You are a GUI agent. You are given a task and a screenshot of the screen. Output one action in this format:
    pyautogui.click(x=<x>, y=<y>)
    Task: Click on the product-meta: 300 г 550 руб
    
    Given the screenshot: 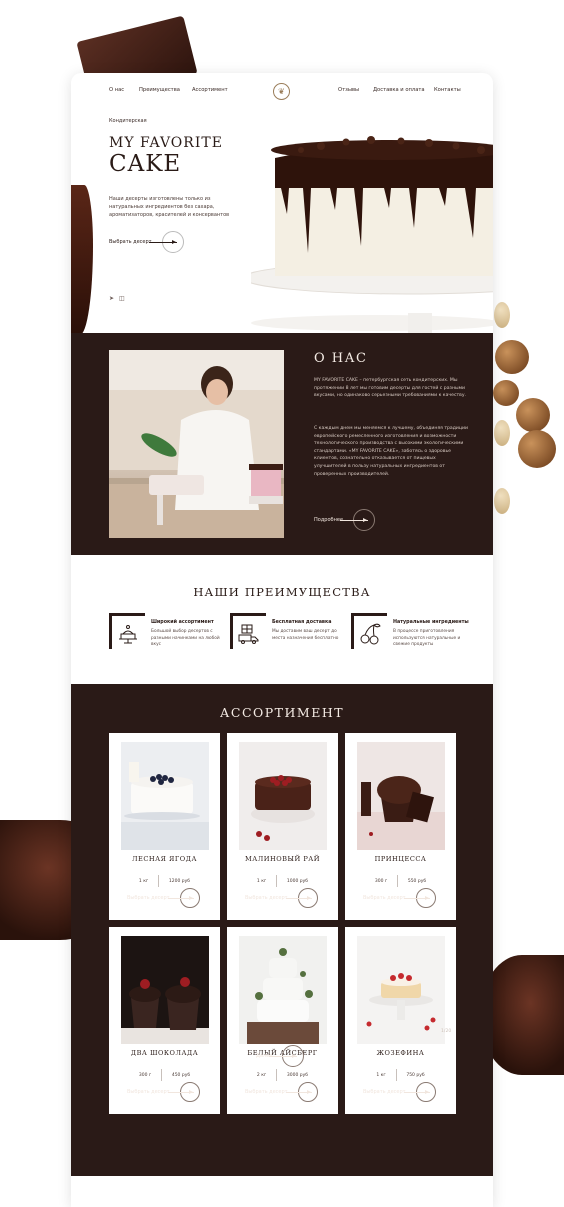 What is the action you would take?
    pyautogui.click(x=400, y=881)
    